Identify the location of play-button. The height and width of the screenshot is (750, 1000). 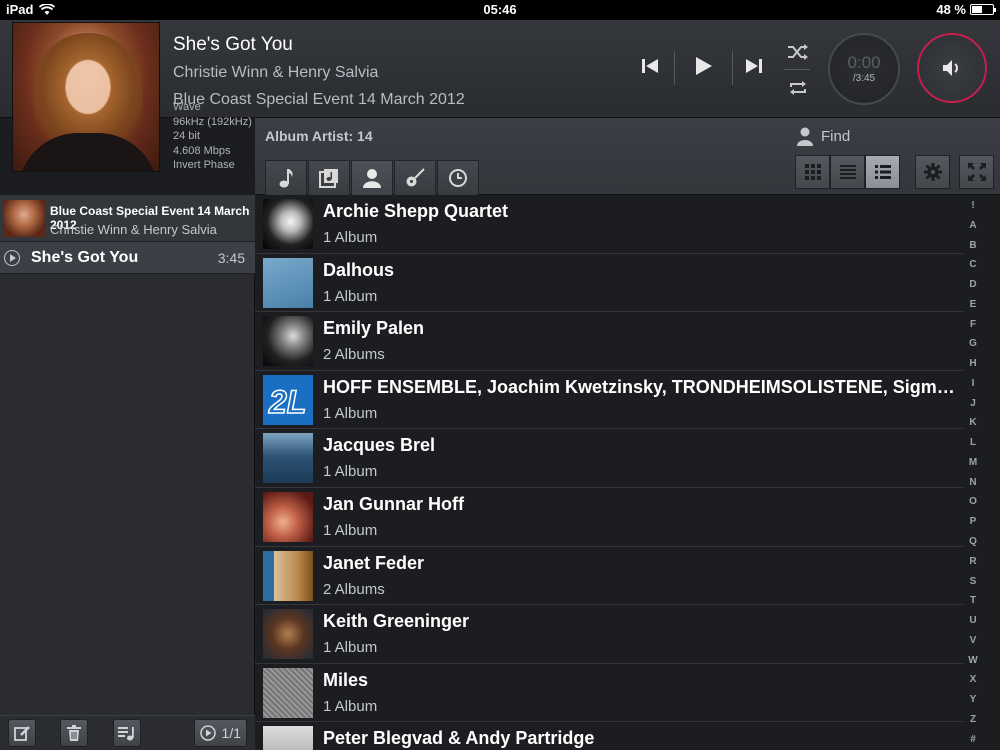
(704, 66).